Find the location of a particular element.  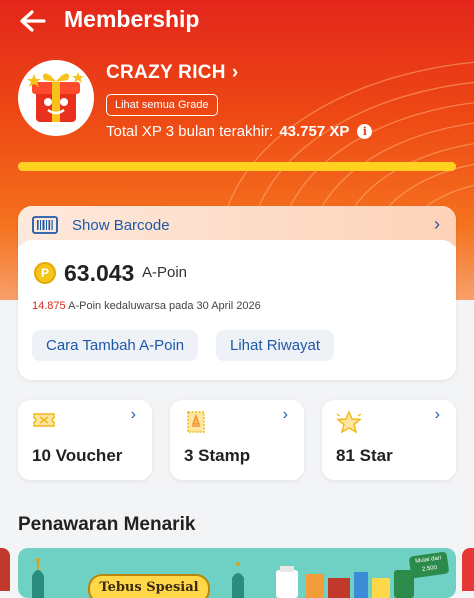

grade-name: CRAZY RICH is located at coordinates (166, 72).